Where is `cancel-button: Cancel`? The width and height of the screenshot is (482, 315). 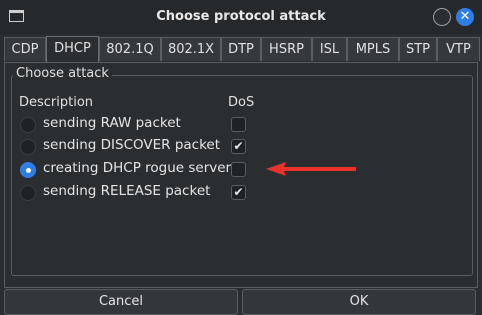 cancel-button: Cancel is located at coordinates (121, 302).